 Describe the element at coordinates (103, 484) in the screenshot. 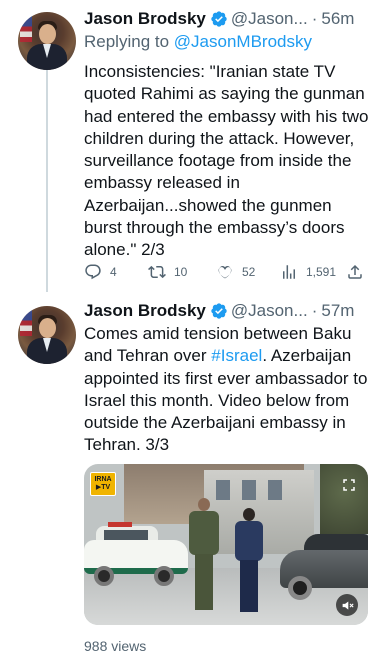

I see `irna-watermark-logo: IRNA ▶TV` at that location.